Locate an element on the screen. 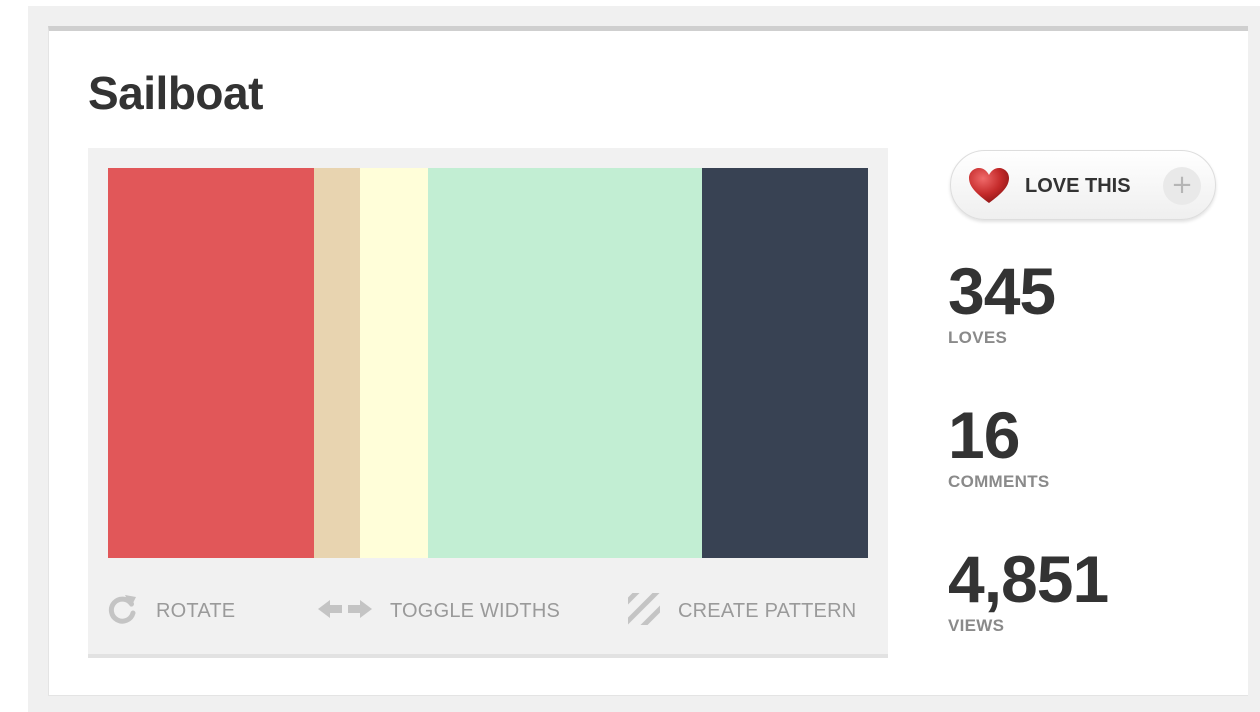 The height and width of the screenshot is (712, 1260). rotate-label: ROTATE is located at coordinates (196, 610).